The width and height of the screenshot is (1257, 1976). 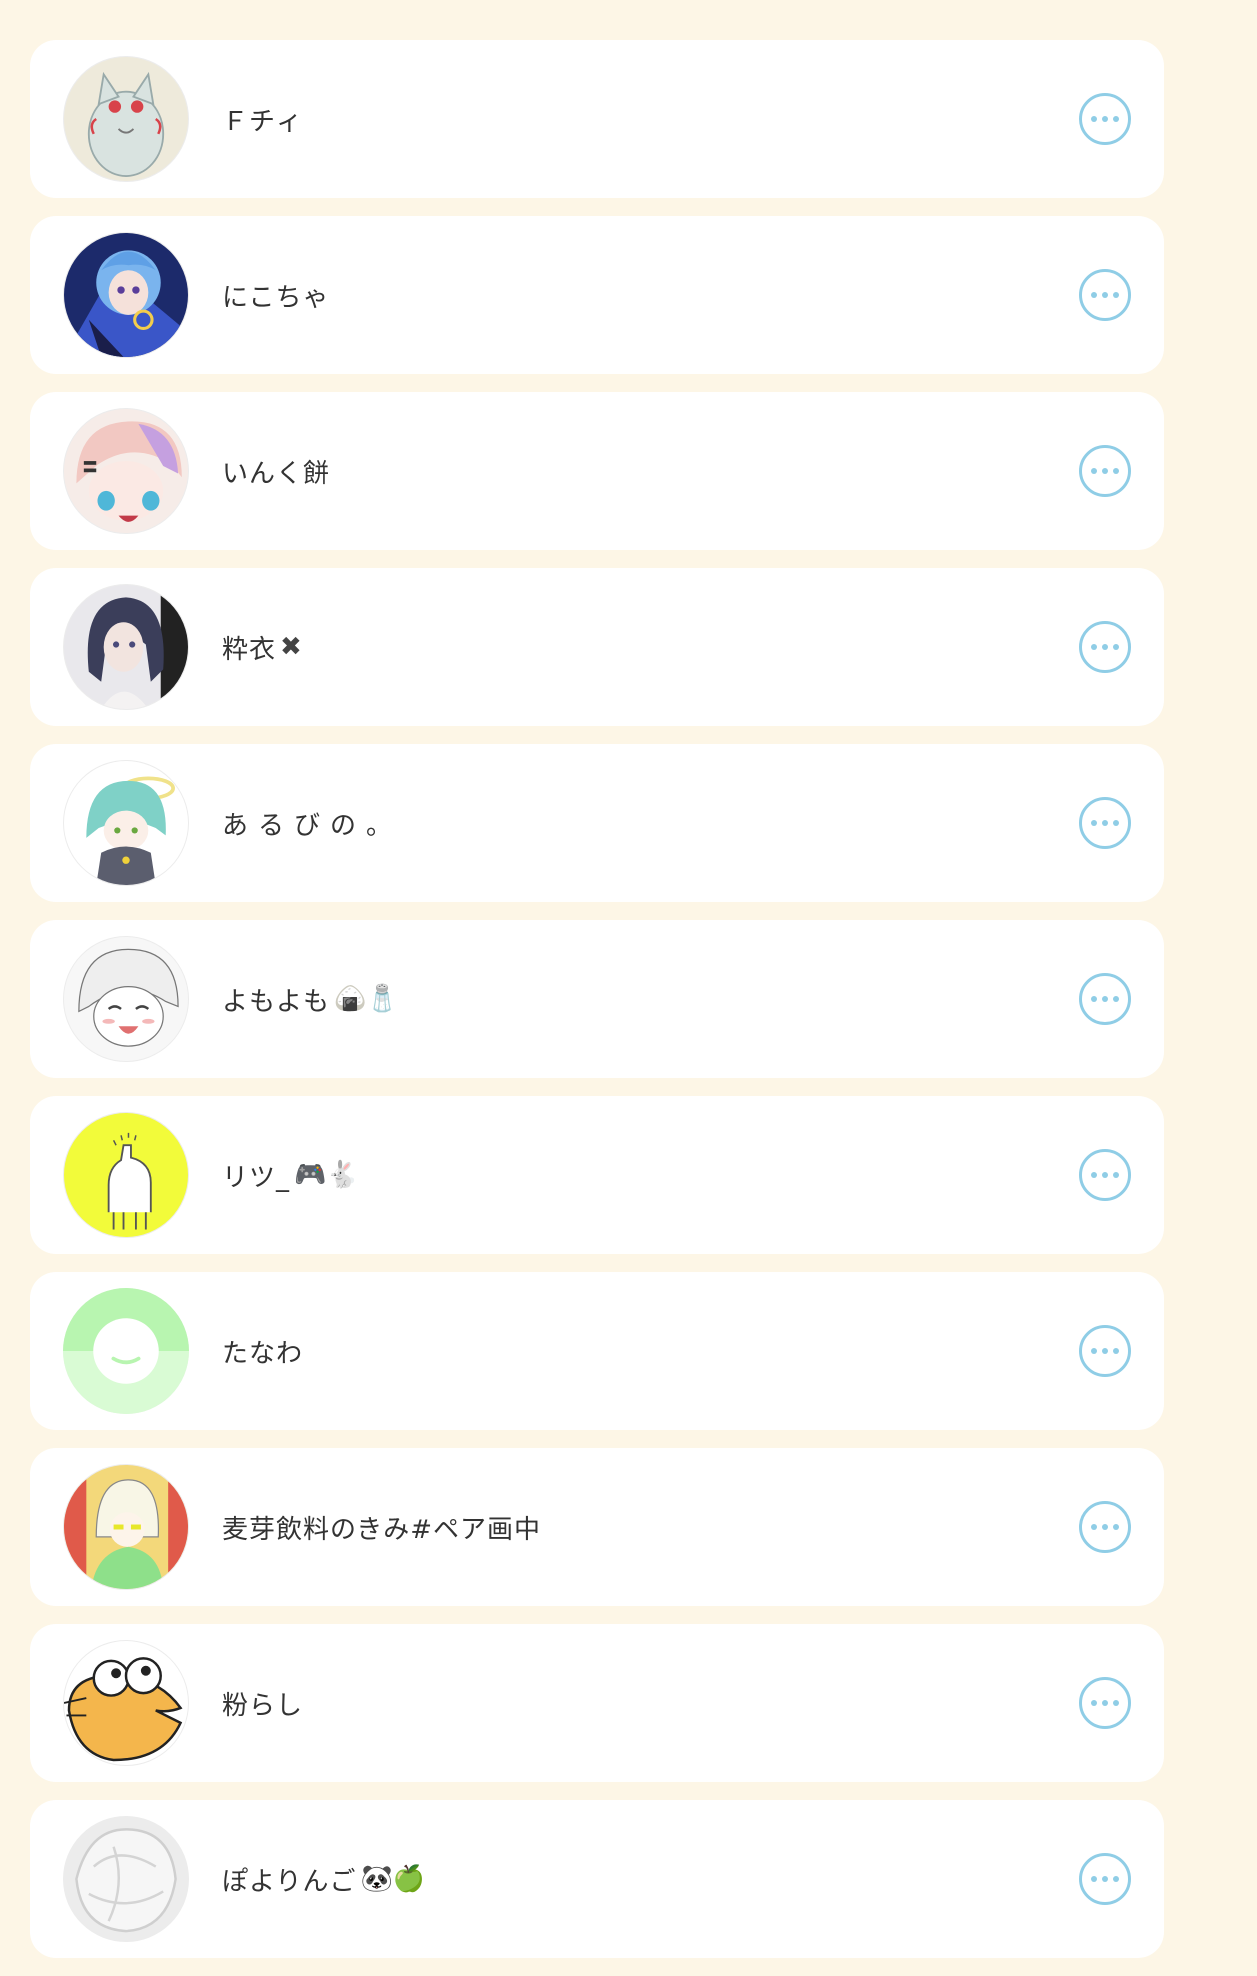 What do you see at coordinates (597, 1879) in the screenshot?
I see `list-item: ぽよりんご 🐼🍏` at bounding box center [597, 1879].